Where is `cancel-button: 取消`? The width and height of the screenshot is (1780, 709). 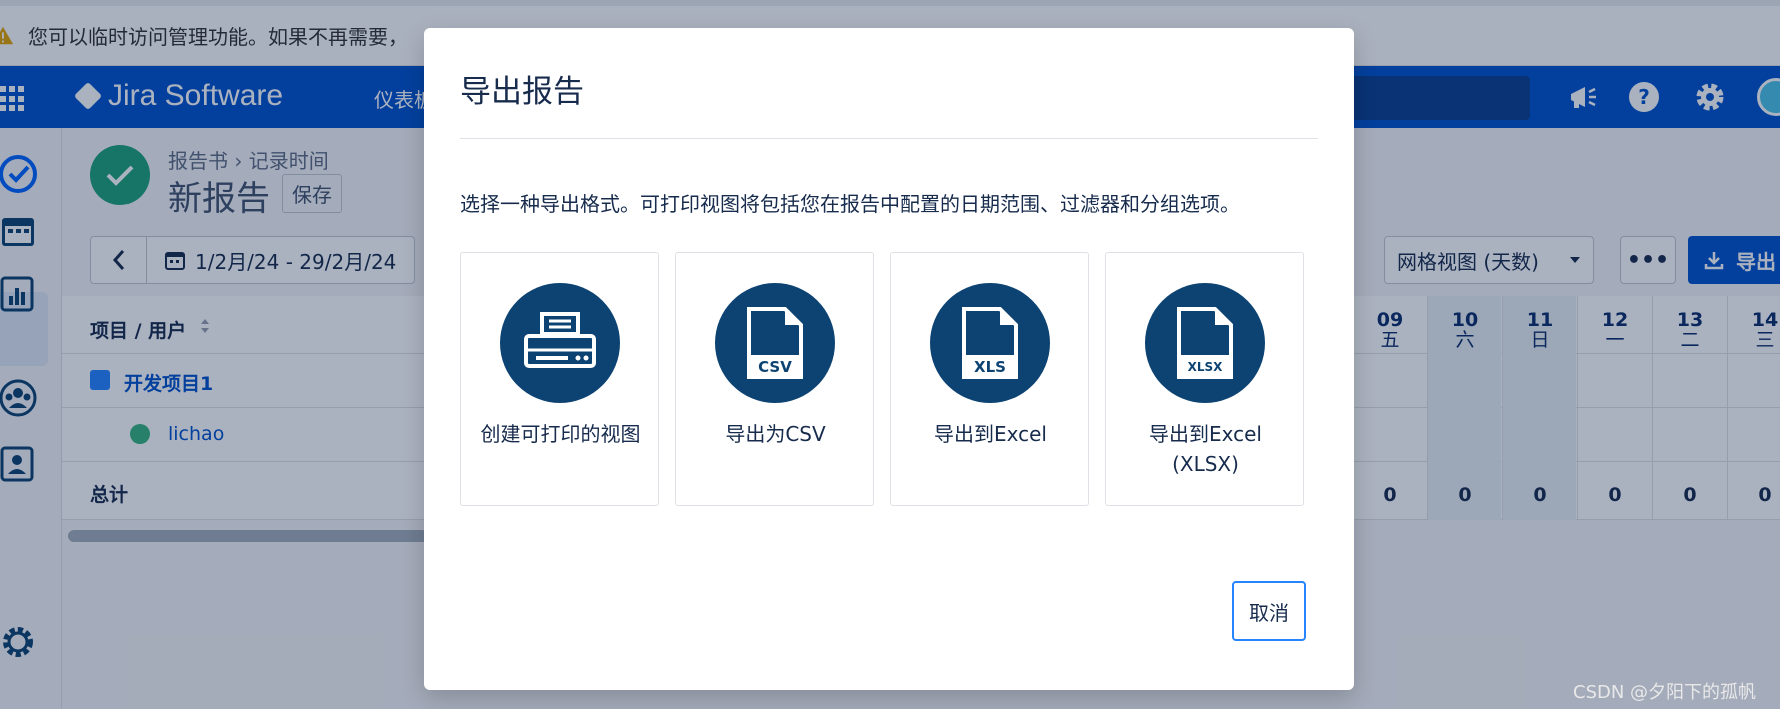 cancel-button: 取消 is located at coordinates (1269, 611).